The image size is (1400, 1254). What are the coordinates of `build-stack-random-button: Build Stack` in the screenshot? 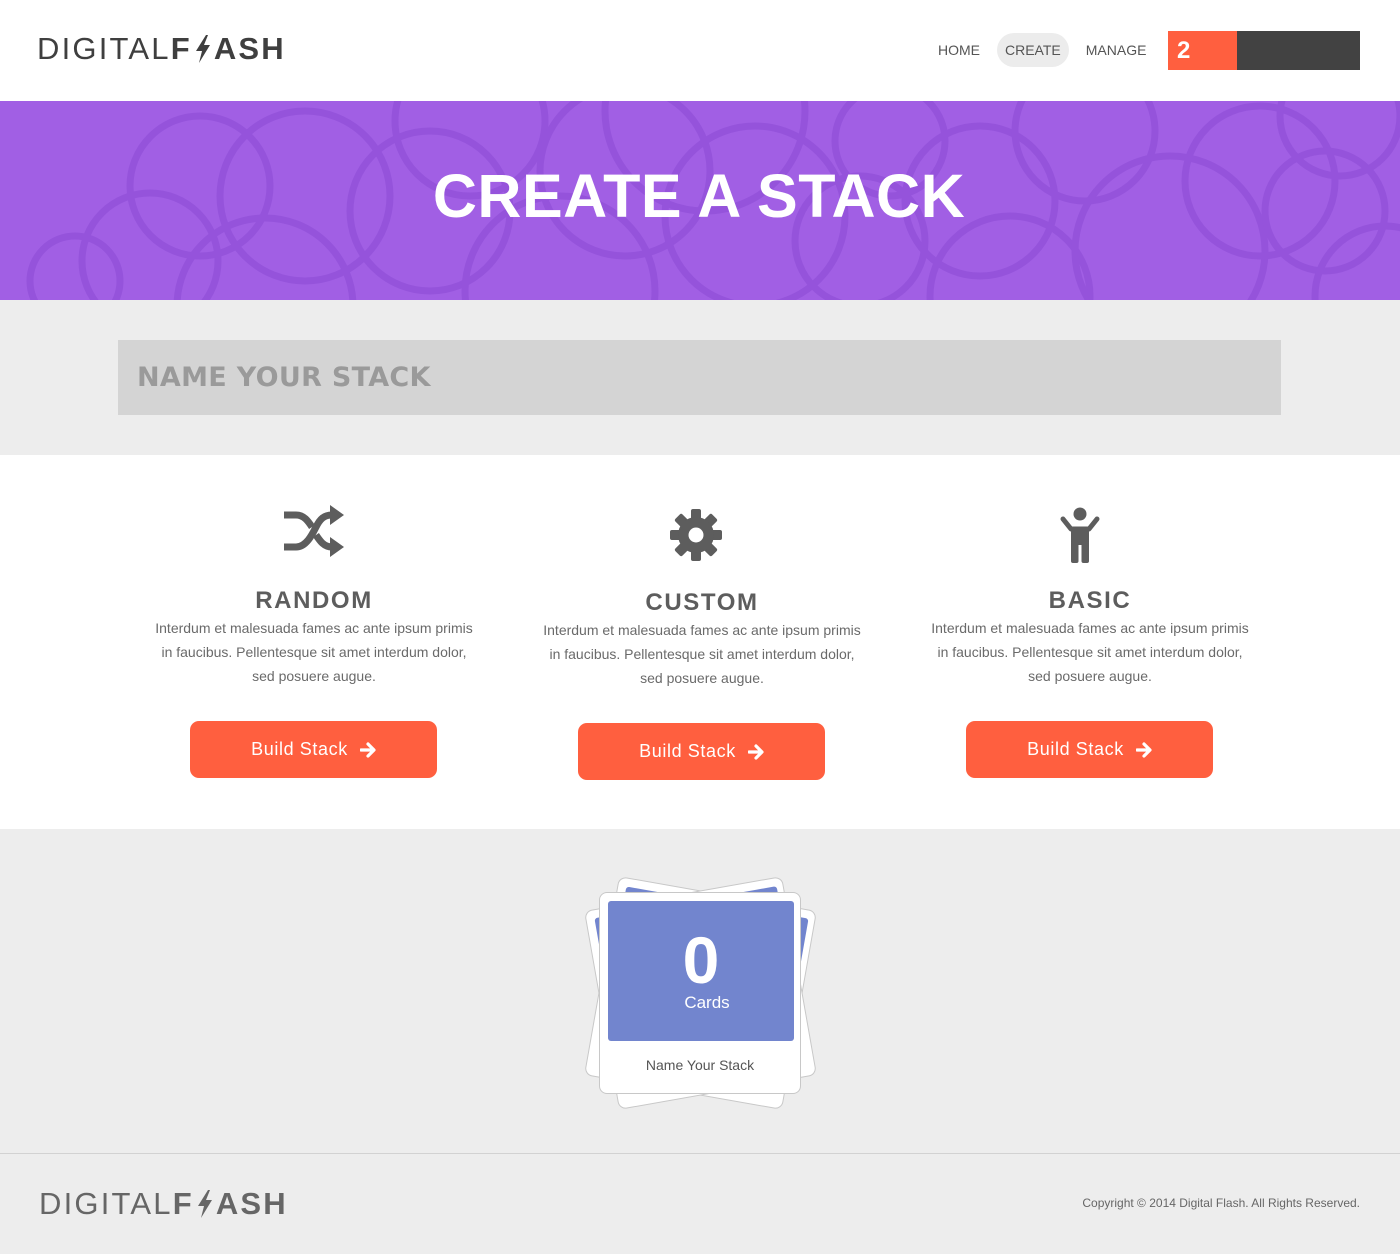 It's located at (313, 749).